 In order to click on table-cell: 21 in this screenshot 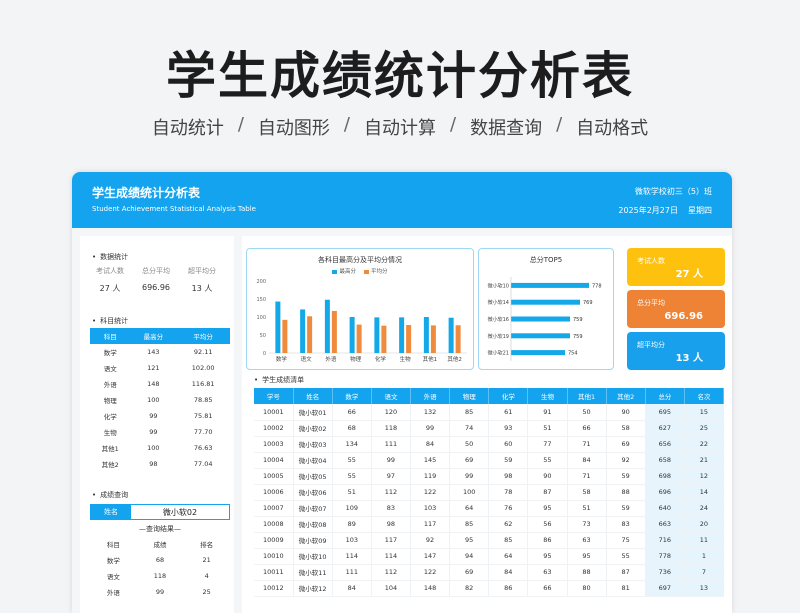, I will do `click(704, 460)`.